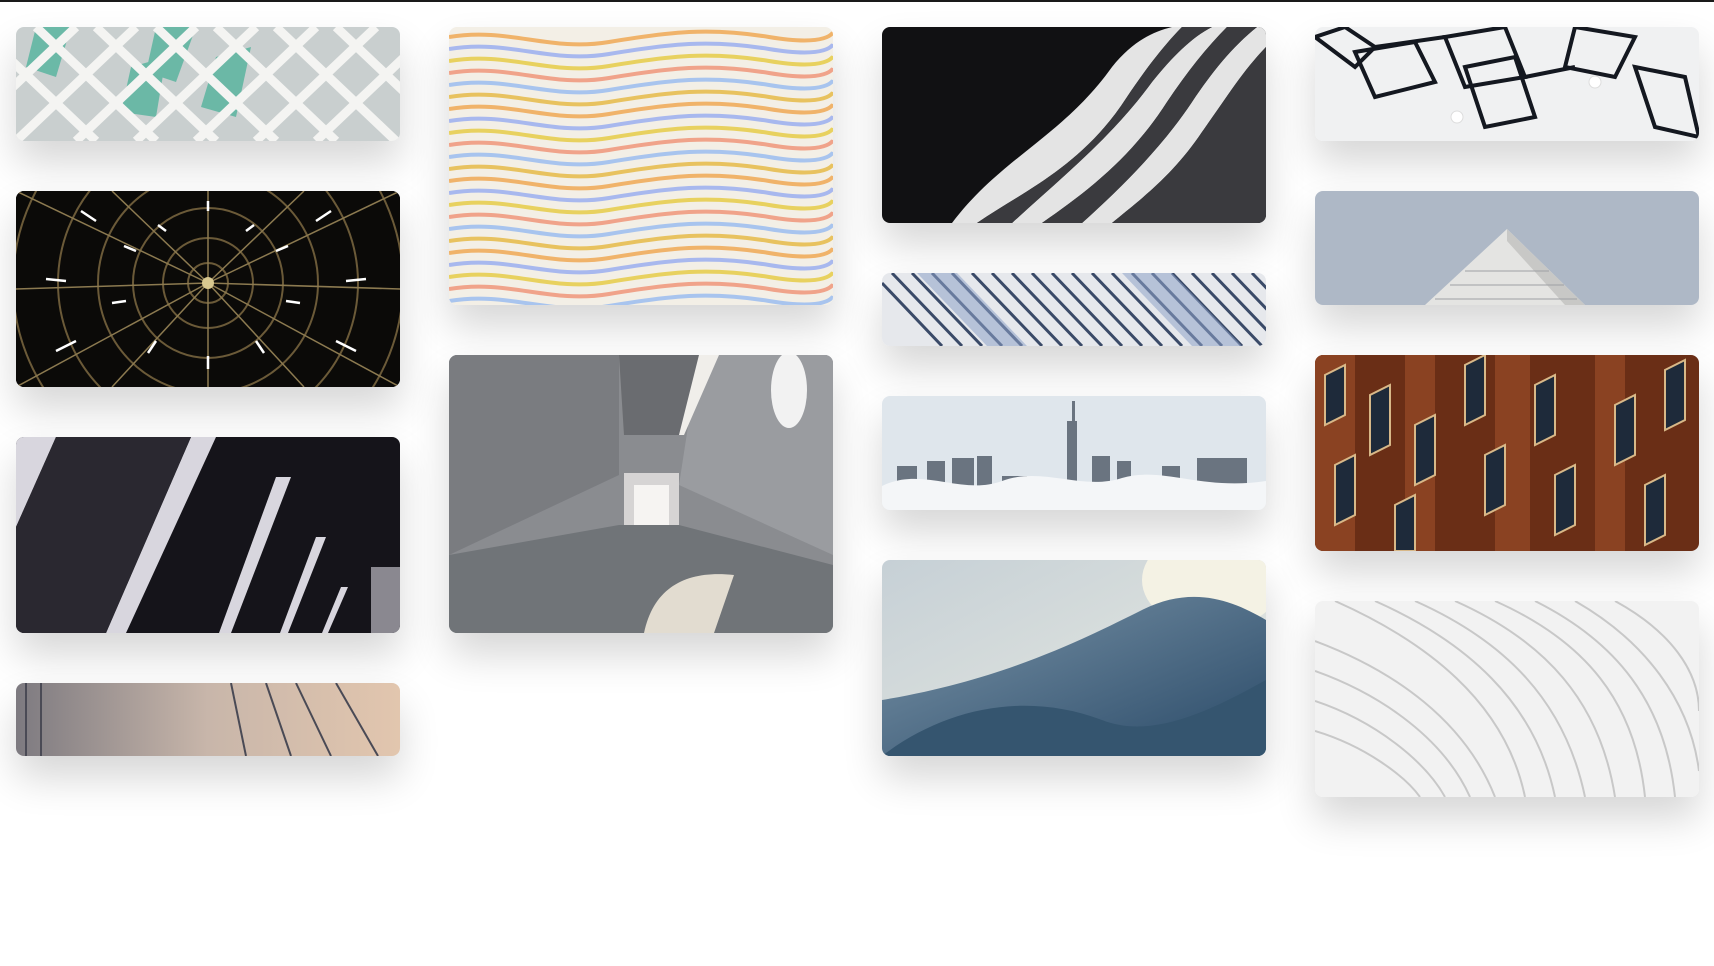 This screenshot has width=1714, height=966. I want to click on abstract-curves-image, so click(1074, 658).